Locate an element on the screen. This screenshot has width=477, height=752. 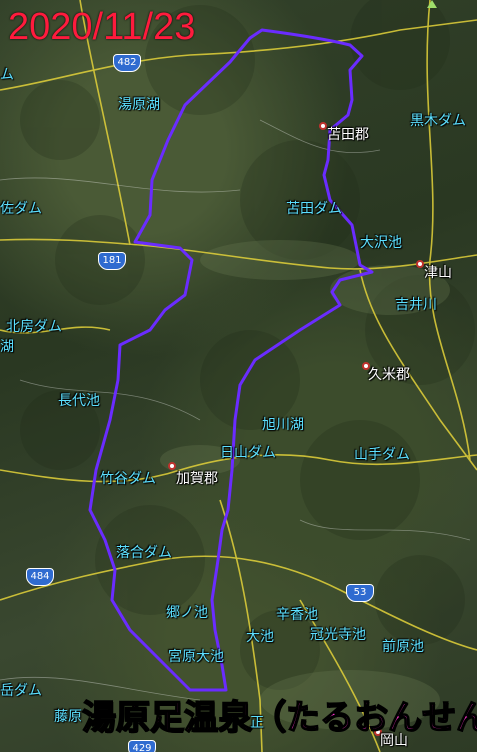
place-label-yamate-dam: 山手ダム is located at coordinates (382, 455).